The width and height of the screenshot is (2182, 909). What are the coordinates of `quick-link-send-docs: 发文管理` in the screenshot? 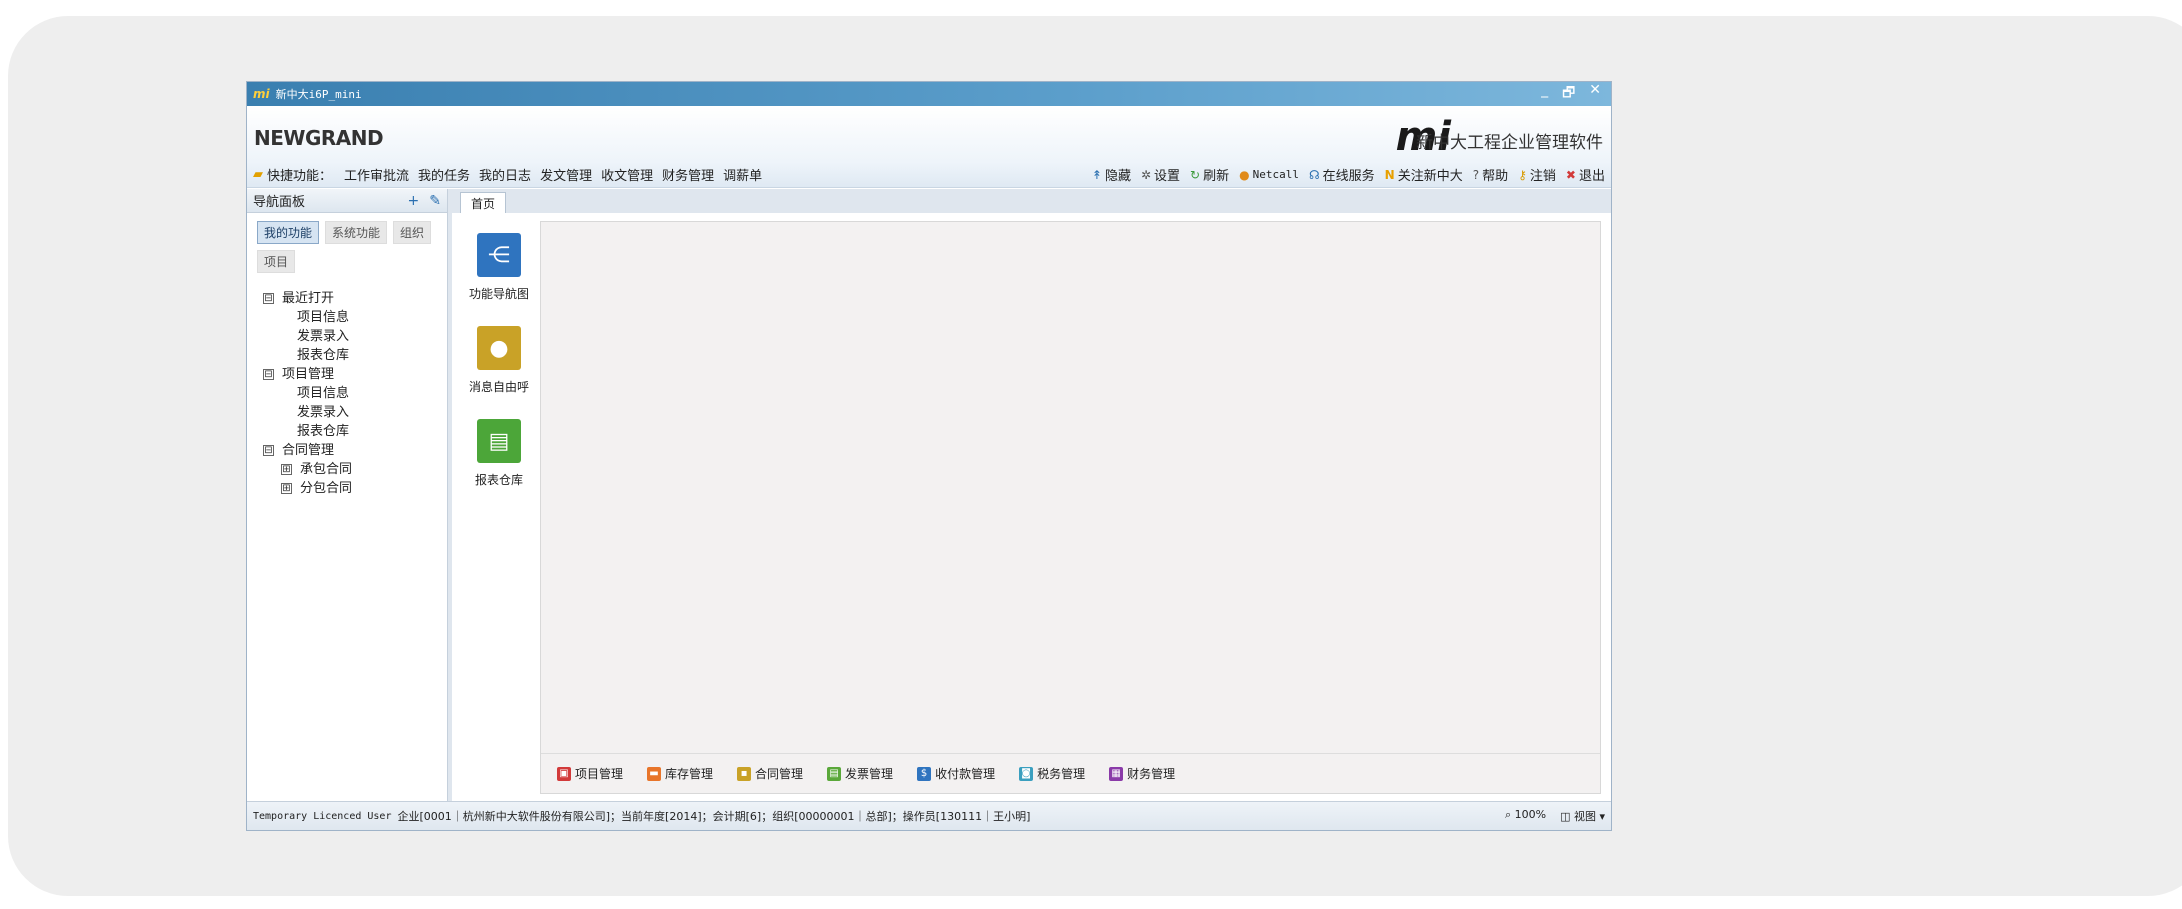 It's located at (566, 174).